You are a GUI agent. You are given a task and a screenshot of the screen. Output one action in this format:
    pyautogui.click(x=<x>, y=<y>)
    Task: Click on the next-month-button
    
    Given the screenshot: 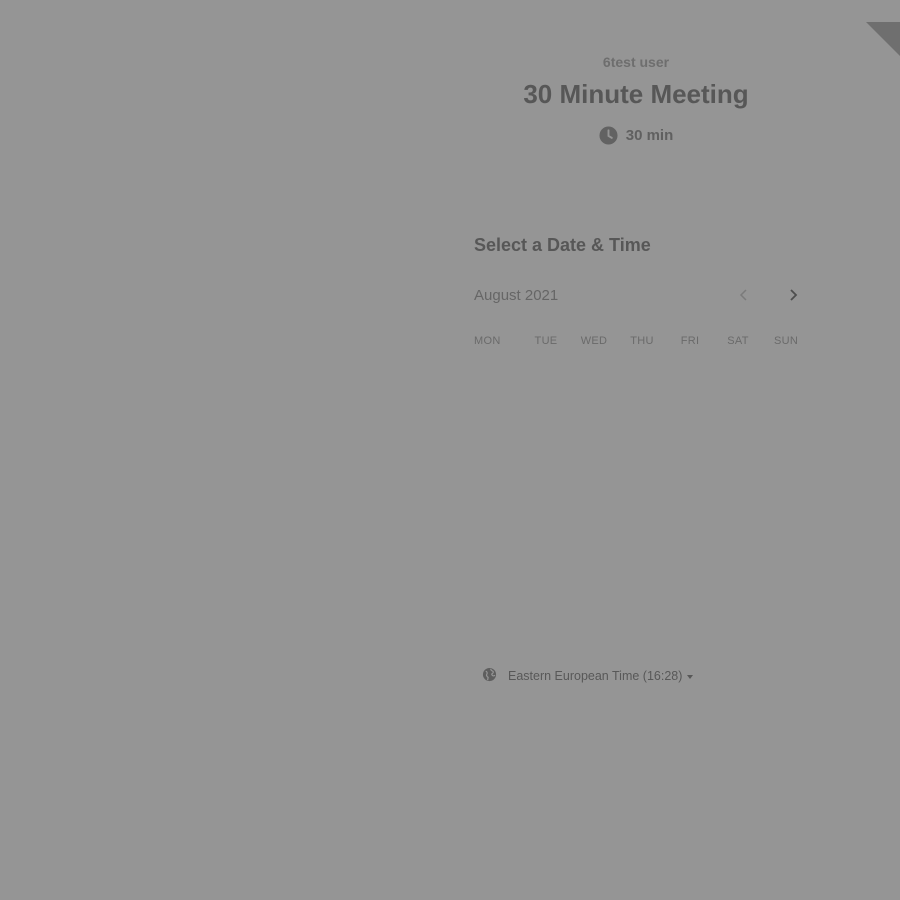 What is the action you would take?
    pyautogui.click(x=793, y=297)
    